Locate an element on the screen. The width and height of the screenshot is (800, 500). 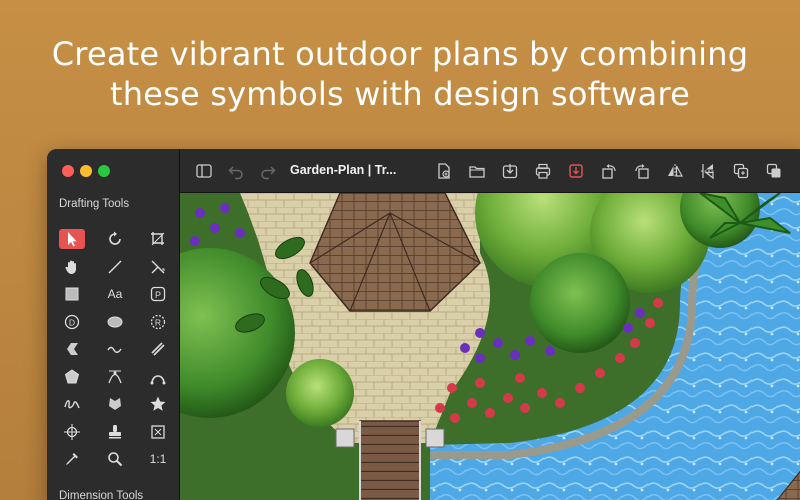
arrow-select-icon is located at coordinates (72, 239).